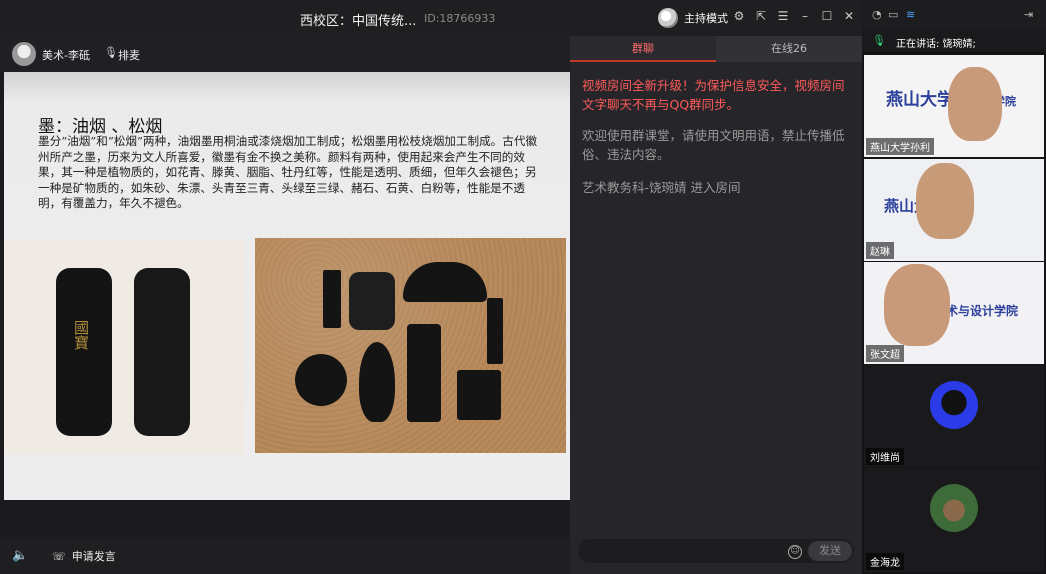  What do you see at coordinates (24, 54) in the screenshot?
I see `presenter-avatar` at bounding box center [24, 54].